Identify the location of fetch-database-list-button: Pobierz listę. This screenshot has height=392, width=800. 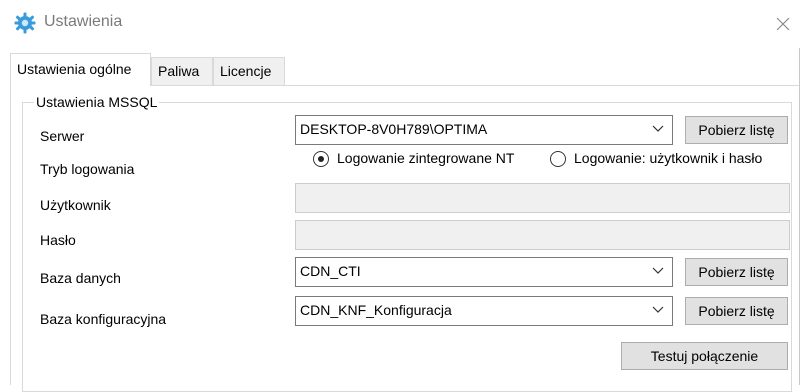
(736, 272).